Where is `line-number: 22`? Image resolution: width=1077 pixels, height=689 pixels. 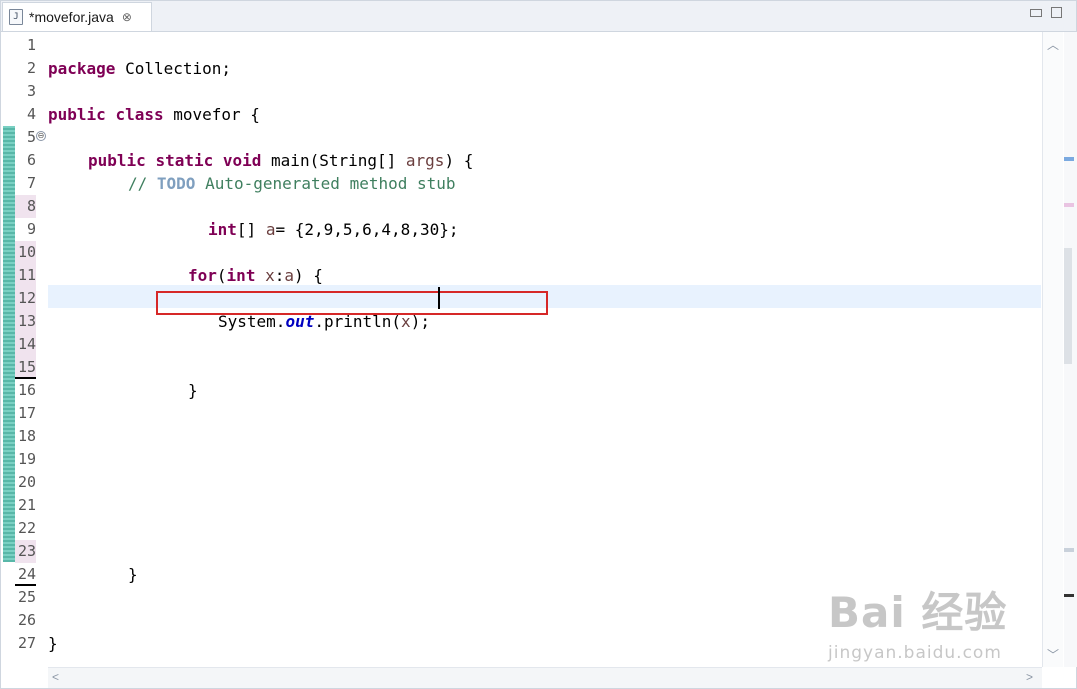 line-number: 22 is located at coordinates (26, 528).